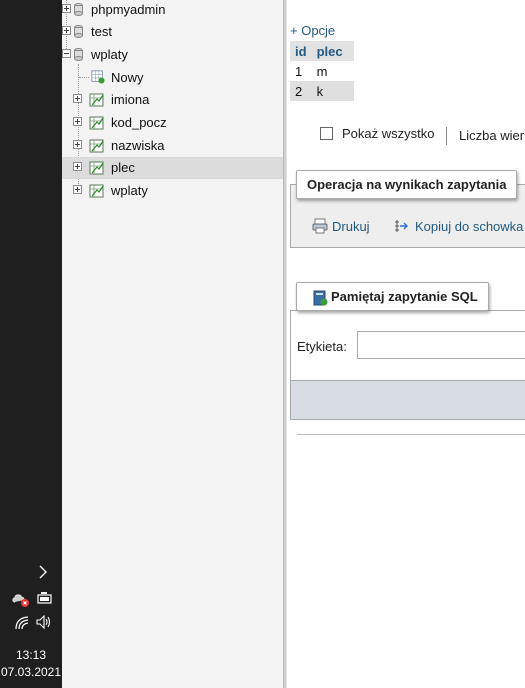 This screenshot has width=525, height=688. Describe the element at coordinates (404, 296) in the screenshot. I see `bookmark-sql-title: Pamiętaj zapytanie SQL` at that location.